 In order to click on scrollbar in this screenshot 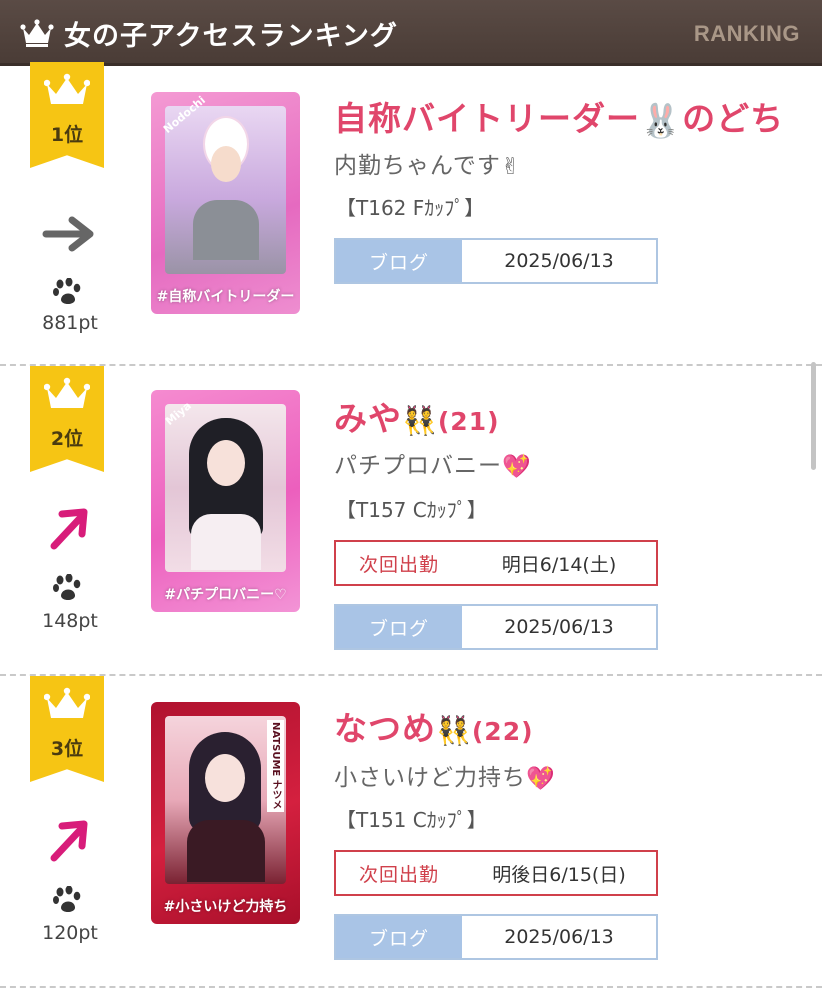, I will do `click(813, 416)`.